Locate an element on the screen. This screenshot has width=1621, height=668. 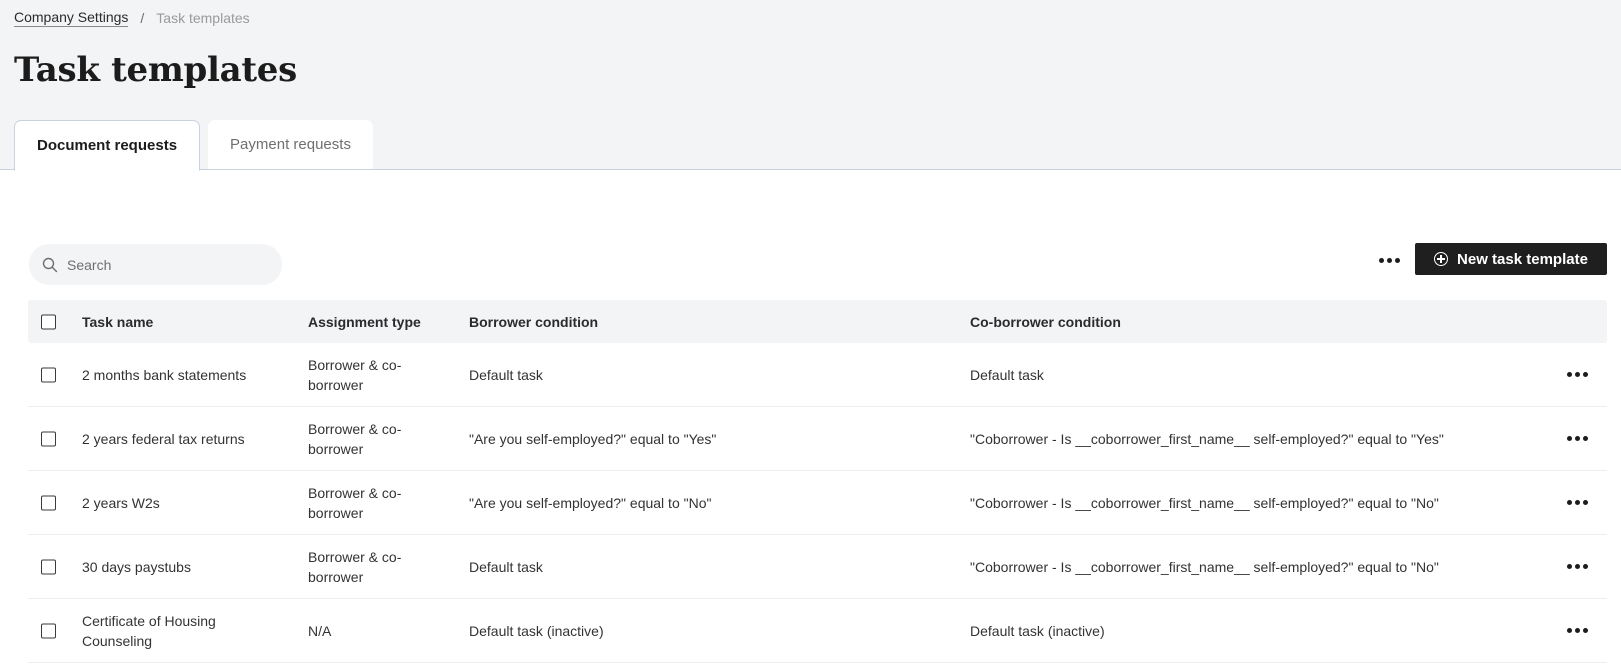
coborrower-condition-cell: Default task (inactive) is located at coordinates (1037, 630).